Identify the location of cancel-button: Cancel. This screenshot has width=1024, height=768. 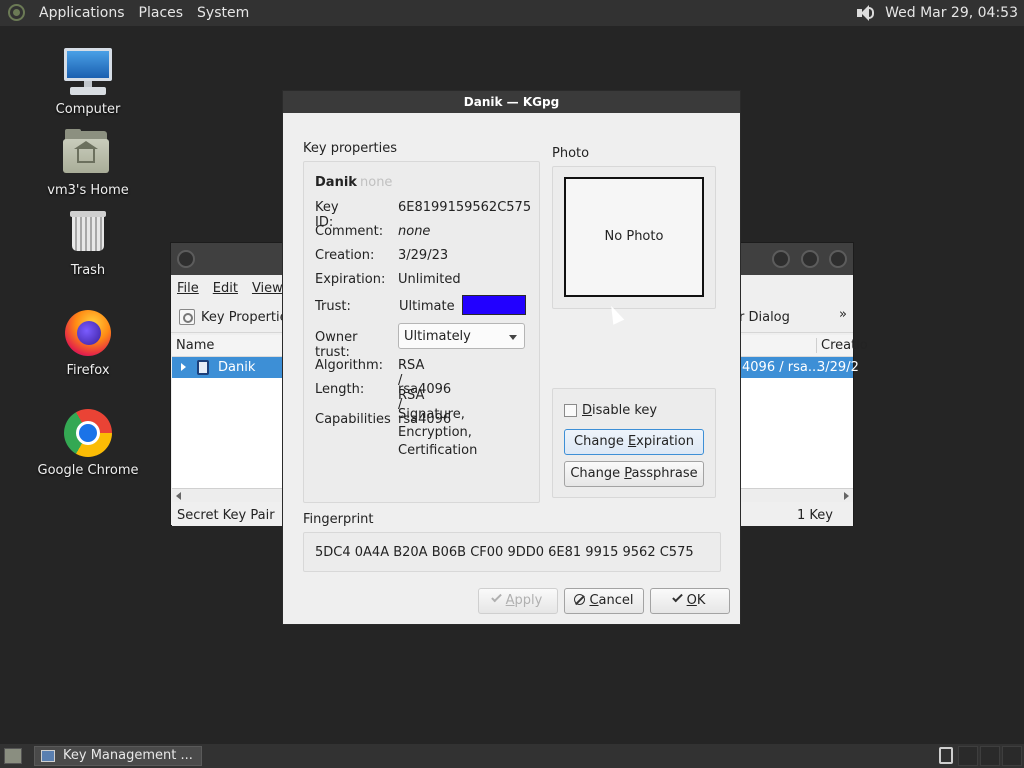
(604, 601).